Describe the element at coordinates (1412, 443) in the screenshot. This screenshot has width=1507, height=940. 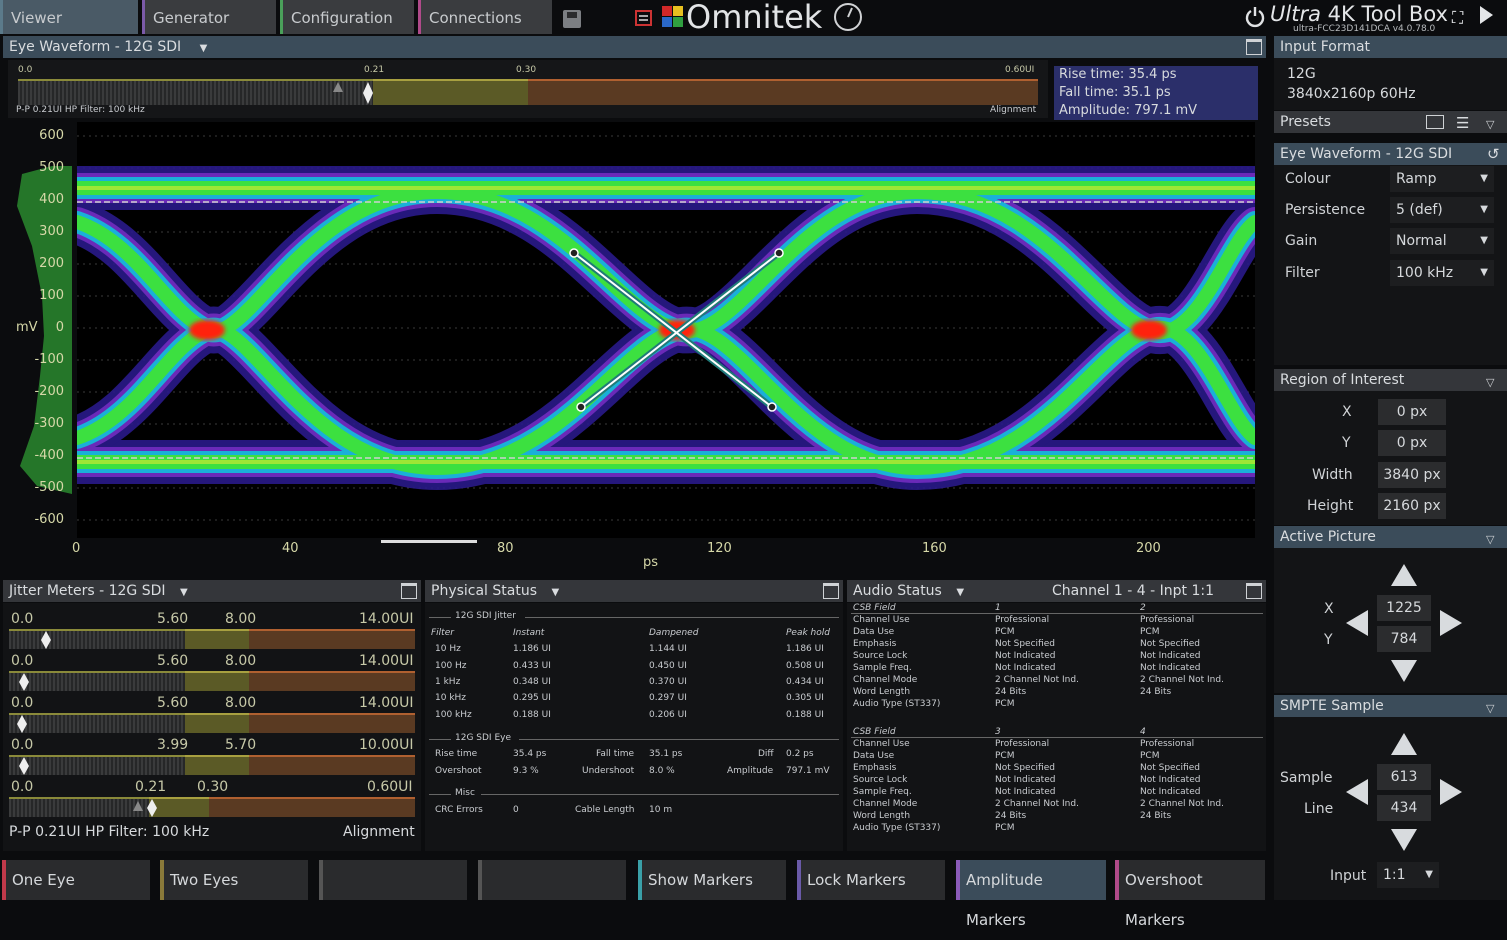
I see `roi-y-field: 0 px` at that location.